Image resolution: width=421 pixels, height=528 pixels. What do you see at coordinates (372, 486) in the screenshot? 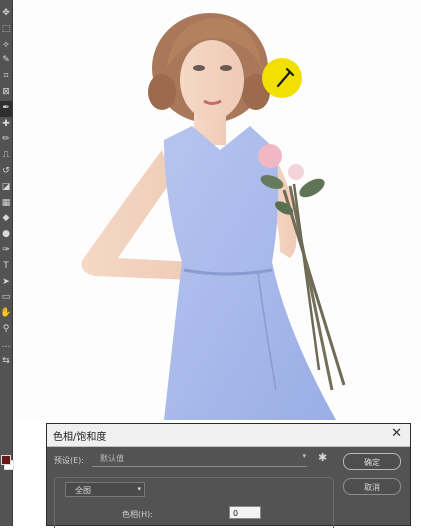
I see `cancel-button: 取消` at bounding box center [372, 486].